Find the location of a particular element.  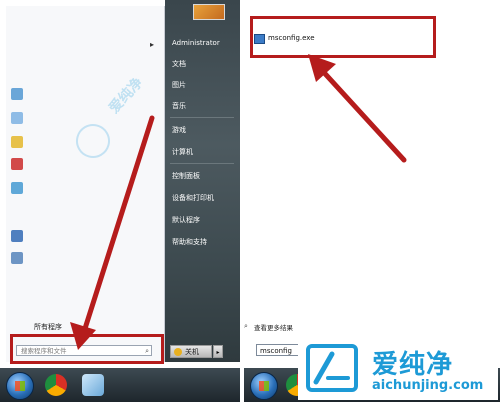

brand-url: aichunjing.com is located at coordinates (428, 385).